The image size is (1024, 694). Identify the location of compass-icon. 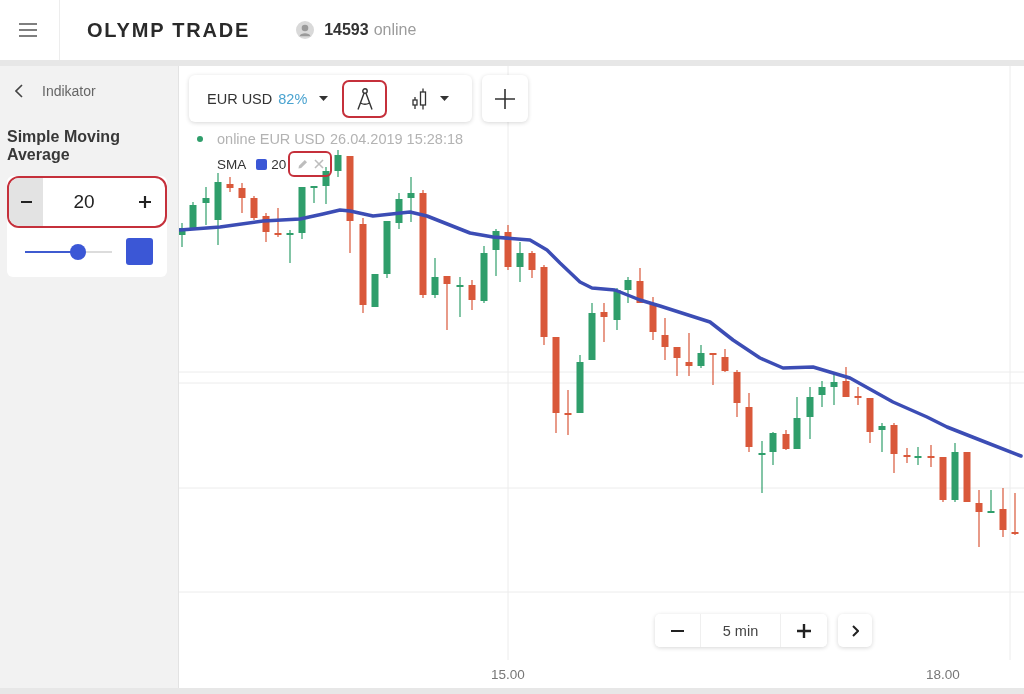
(364, 98).